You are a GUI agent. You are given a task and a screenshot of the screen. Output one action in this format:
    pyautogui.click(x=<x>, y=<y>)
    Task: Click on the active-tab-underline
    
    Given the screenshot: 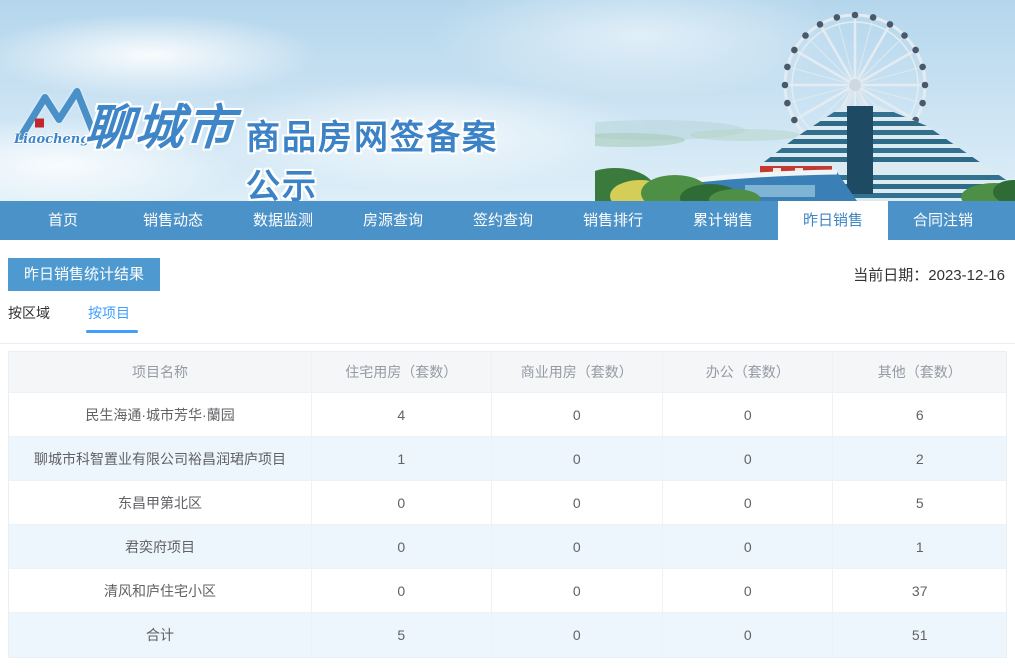 What is the action you would take?
    pyautogui.click(x=112, y=331)
    